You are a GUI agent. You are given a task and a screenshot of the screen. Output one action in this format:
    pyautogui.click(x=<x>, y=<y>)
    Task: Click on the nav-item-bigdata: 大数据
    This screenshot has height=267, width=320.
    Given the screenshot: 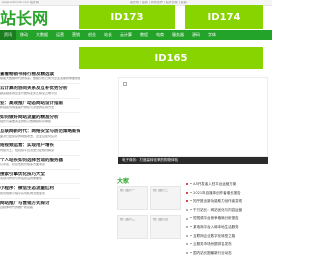 What is the action you would take?
    pyautogui.click(x=42, y=35)
    